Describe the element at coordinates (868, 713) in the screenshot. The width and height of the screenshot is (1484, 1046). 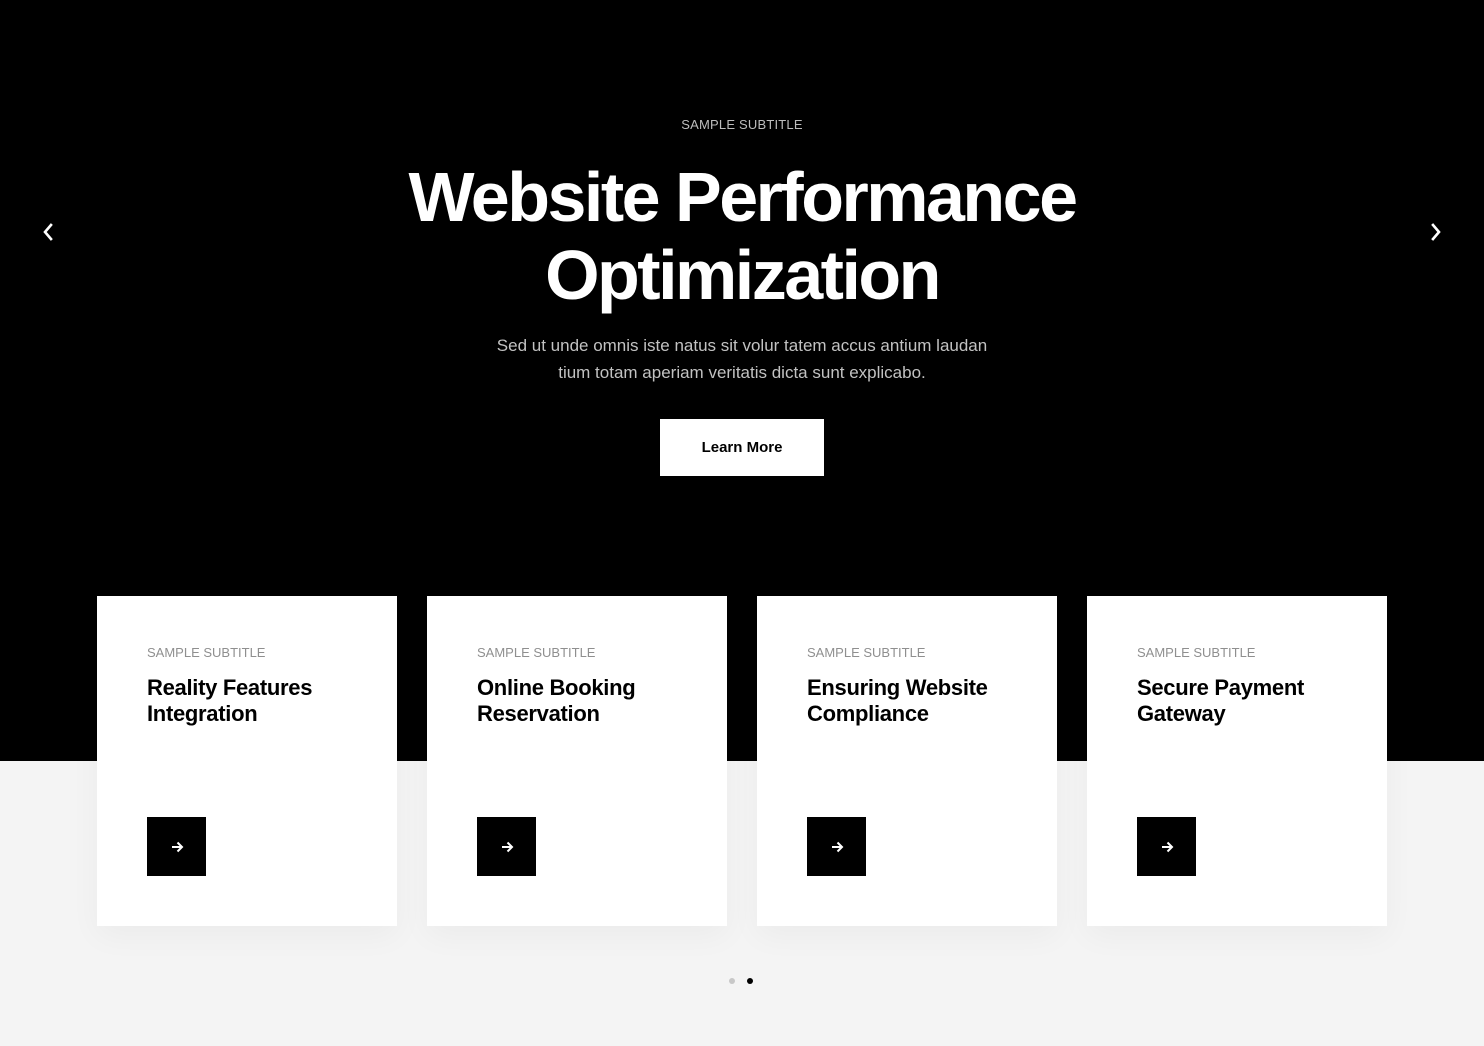
I see `card-title-line-2: Compliance` at that location.